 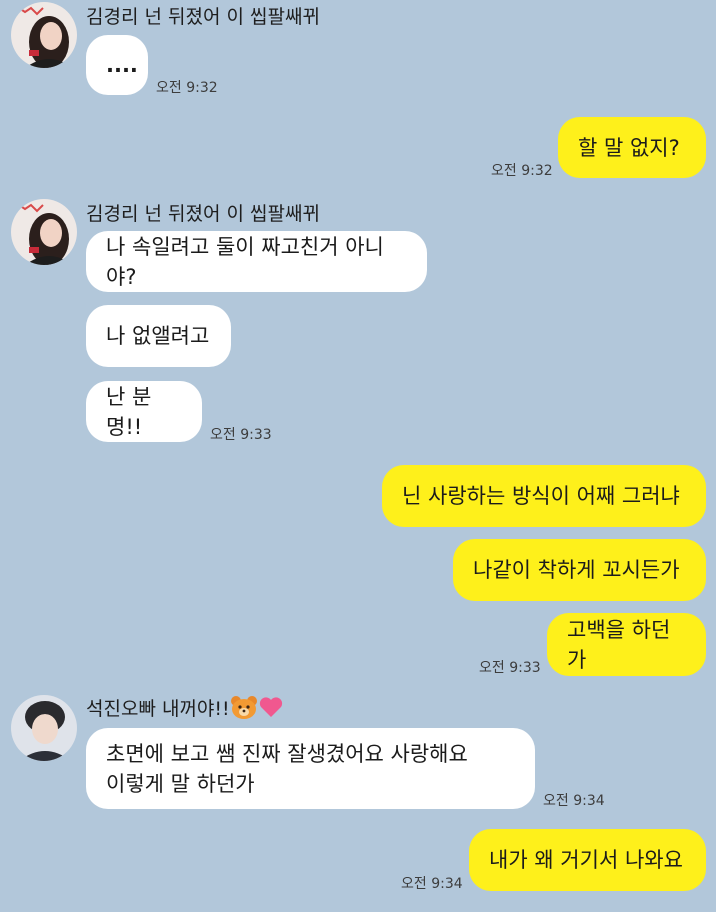 I want to click on sender-name-text: 석진오빠 내꺼야!!, so click(x=158, y=709).